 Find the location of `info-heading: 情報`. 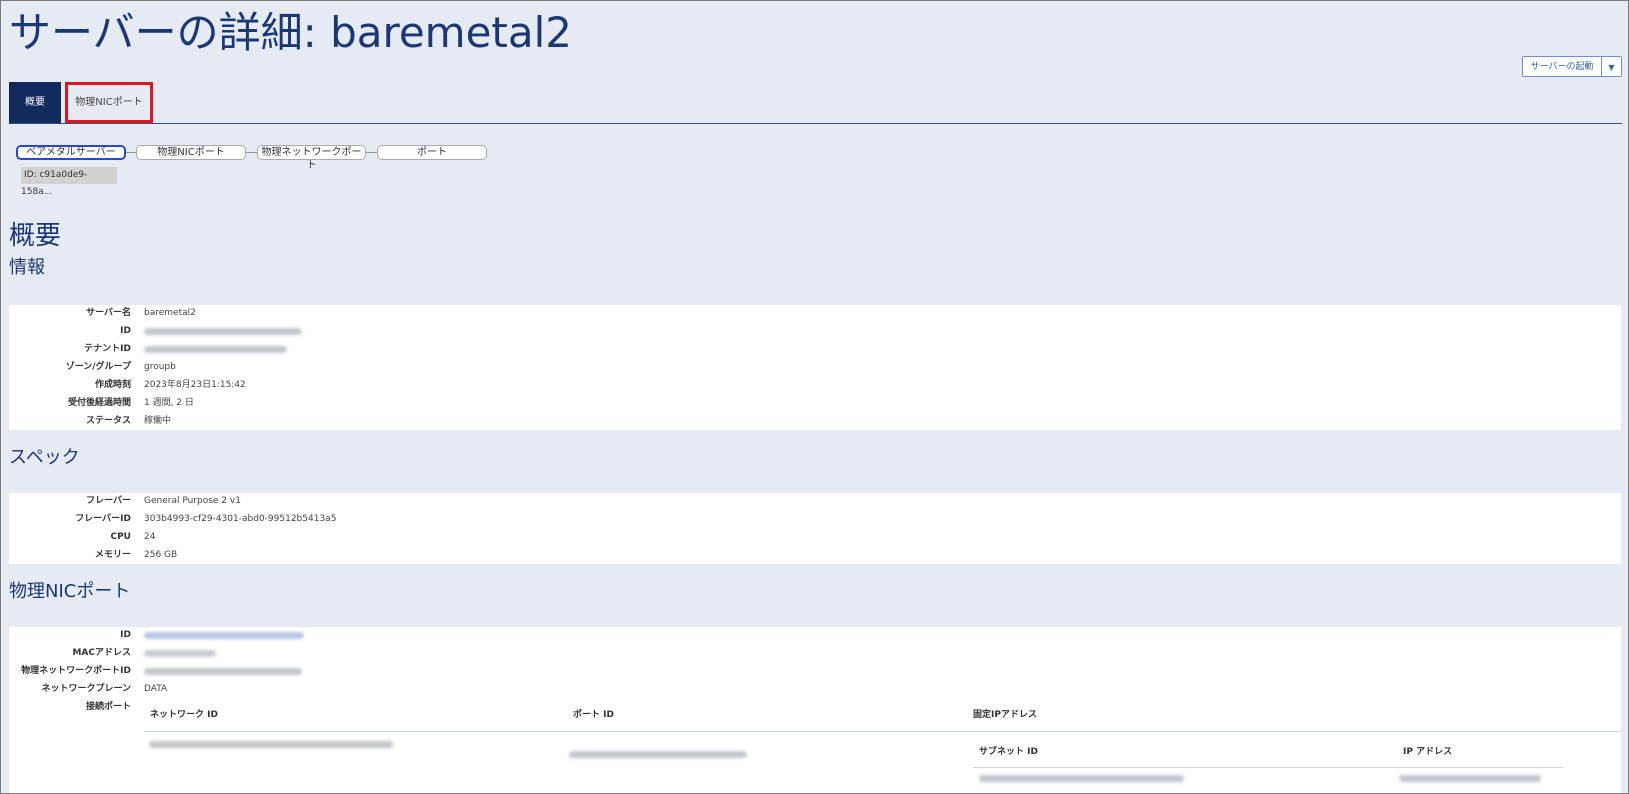

info-heading: 情報 is located at coordinates (27, 267).